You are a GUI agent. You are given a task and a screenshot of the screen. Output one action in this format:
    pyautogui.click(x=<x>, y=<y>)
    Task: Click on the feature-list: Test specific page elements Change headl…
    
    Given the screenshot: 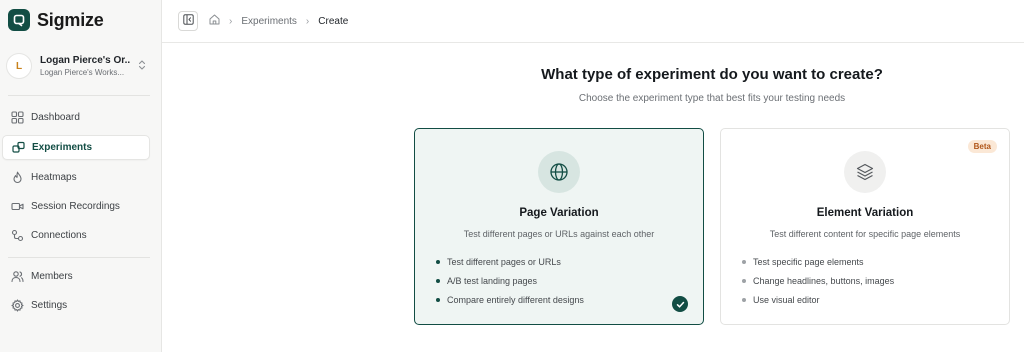 What is the action you would take?
    pyautogui.click(x=818, y=280)
    